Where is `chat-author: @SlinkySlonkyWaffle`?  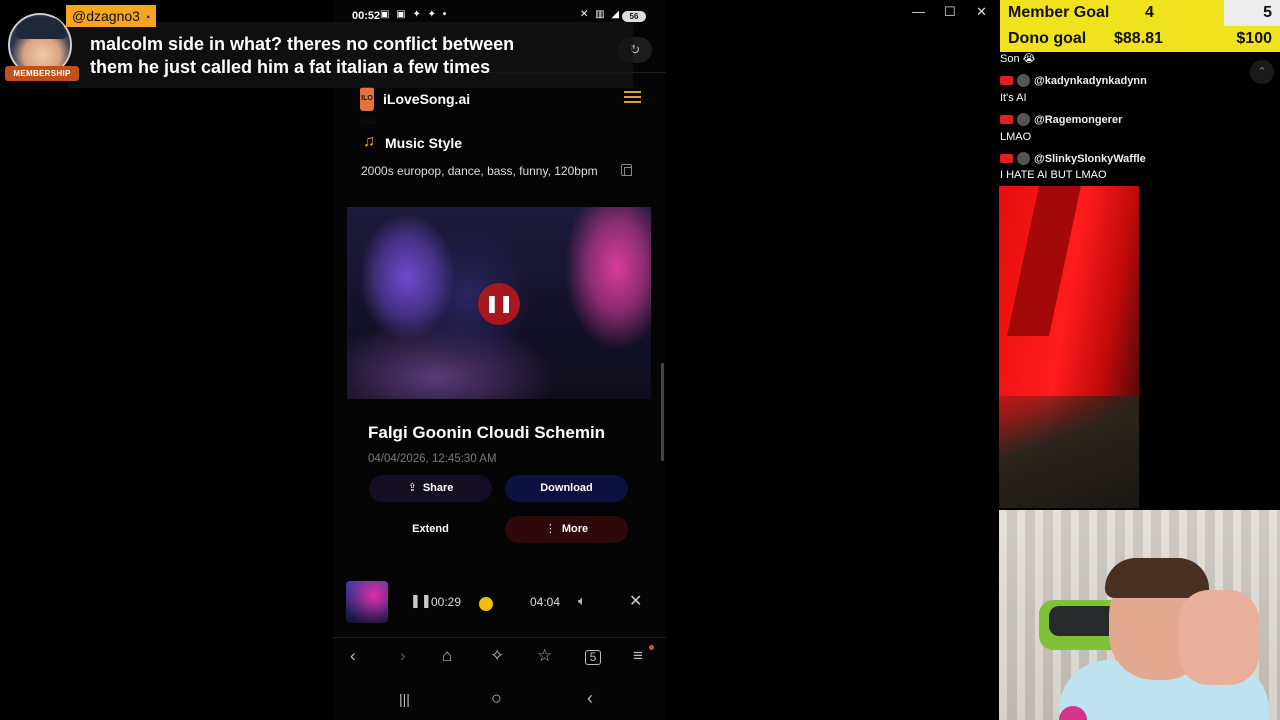
chat-author: @SlinkySlonkyWaffle is located at coordinates (1073, 158).